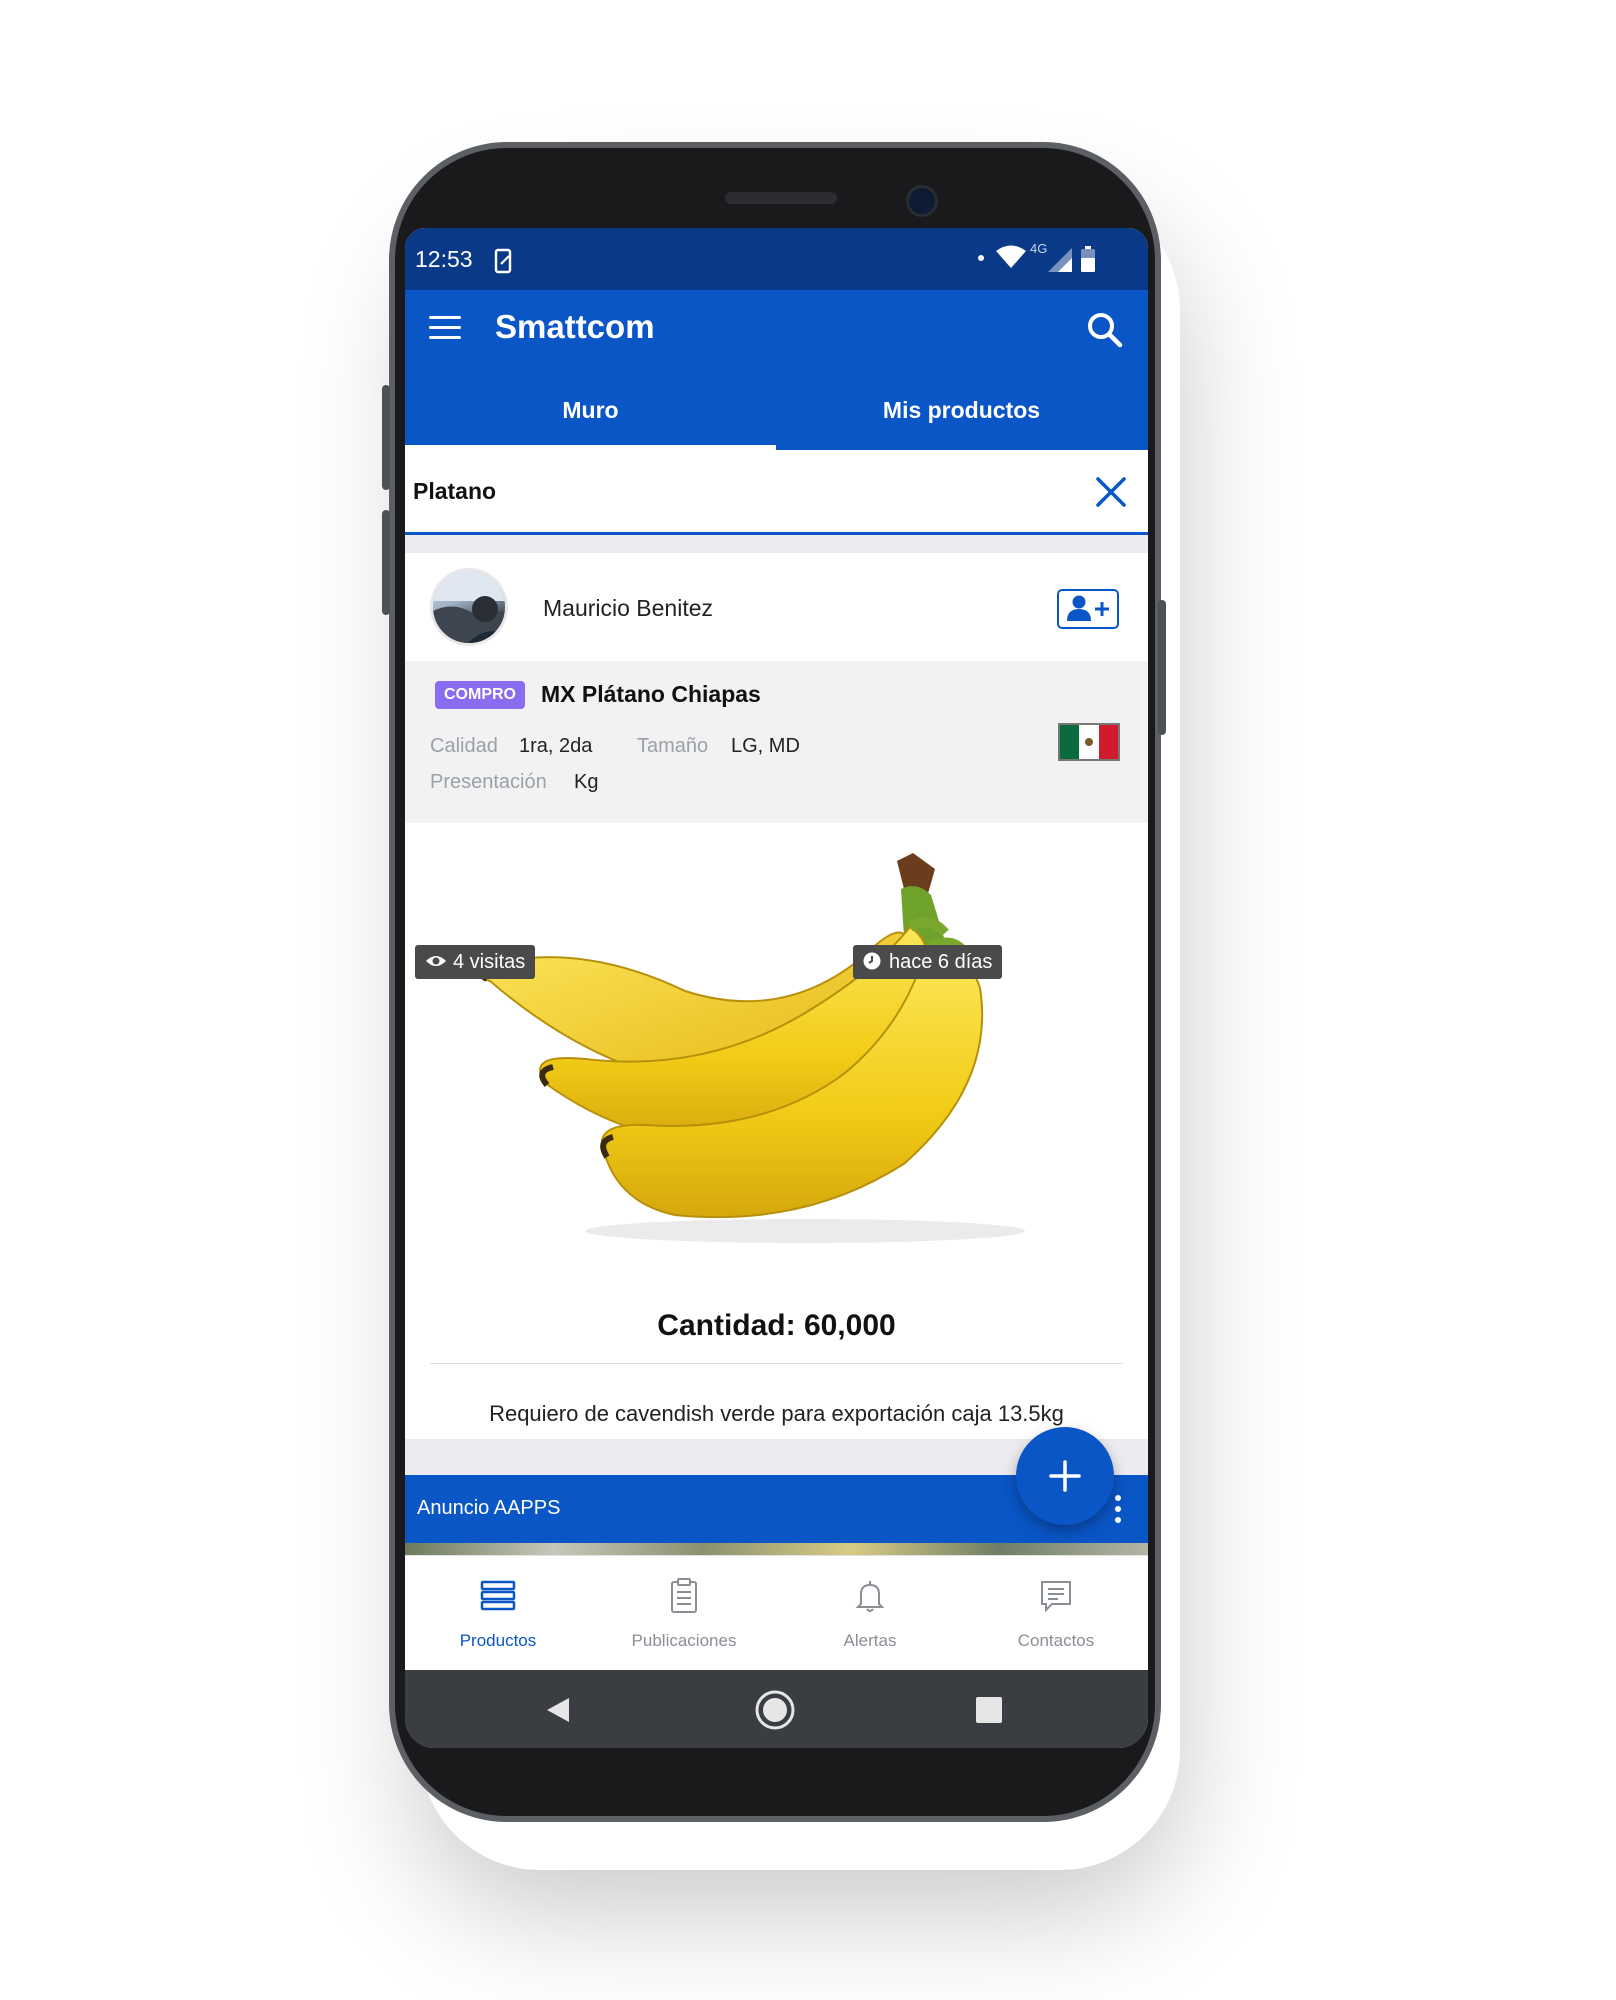  Describe the element at coordinates (1088, 259) in the screenshot. I see `battery-icon` at that location.